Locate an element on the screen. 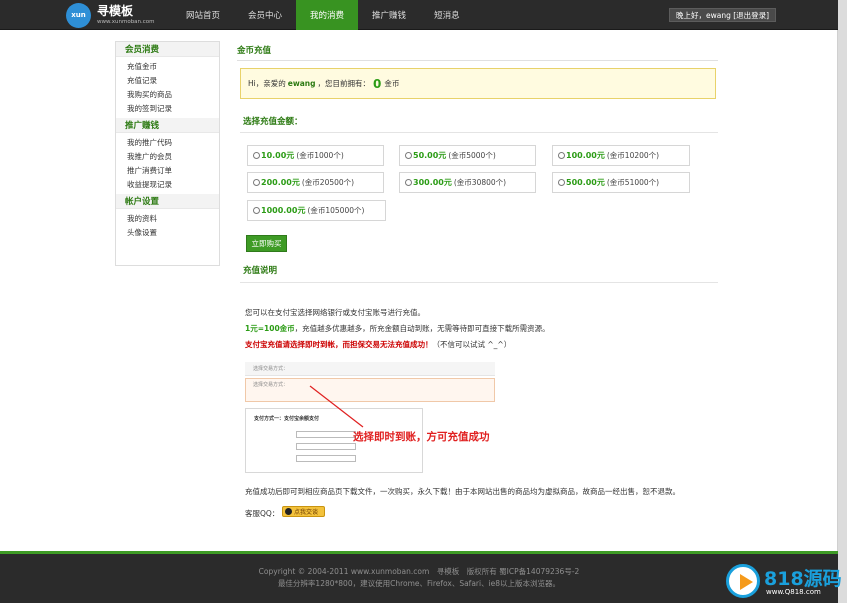 Image resolution: width=847 pixels, height=603 pixels. amount-option: 300.00元 (金币30800个) is located at coordinates (467, 182).